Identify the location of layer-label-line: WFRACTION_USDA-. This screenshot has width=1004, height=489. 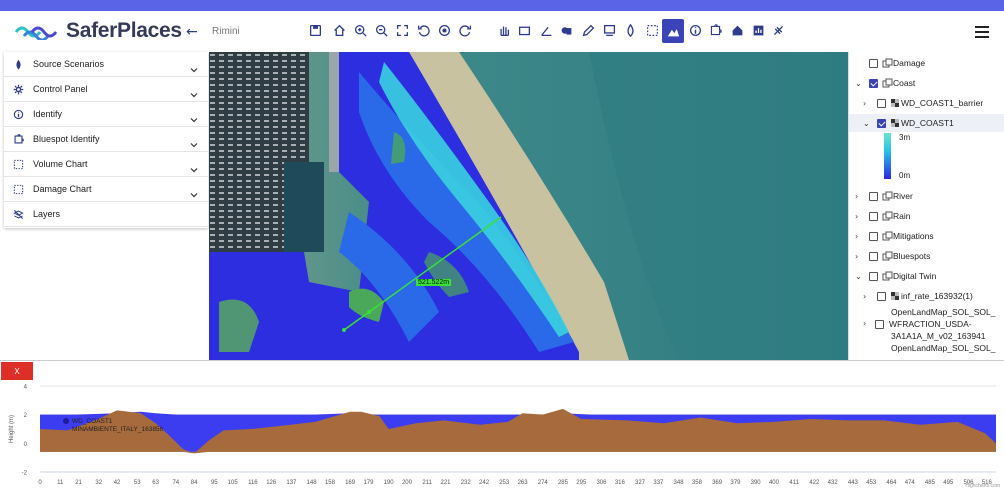
(930, 324).